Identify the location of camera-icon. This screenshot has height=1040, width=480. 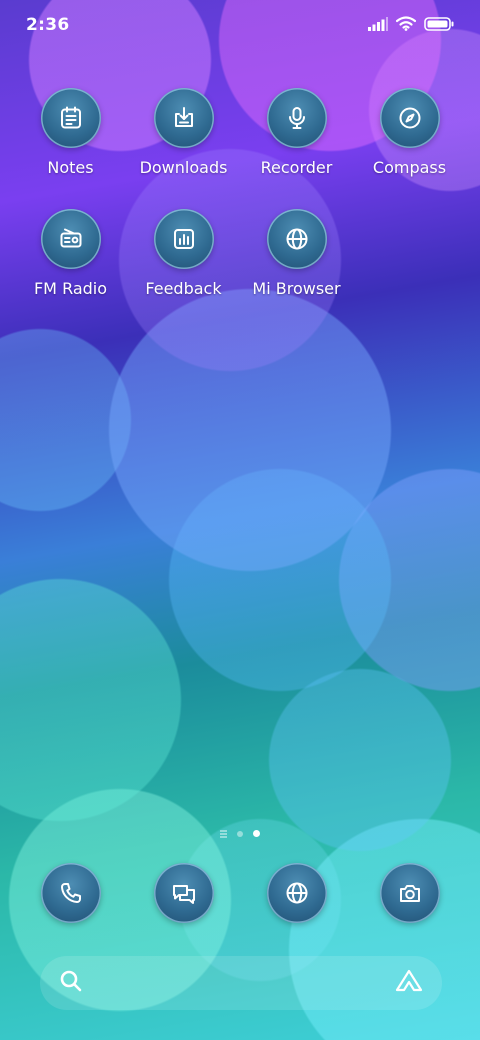
(409, 893).